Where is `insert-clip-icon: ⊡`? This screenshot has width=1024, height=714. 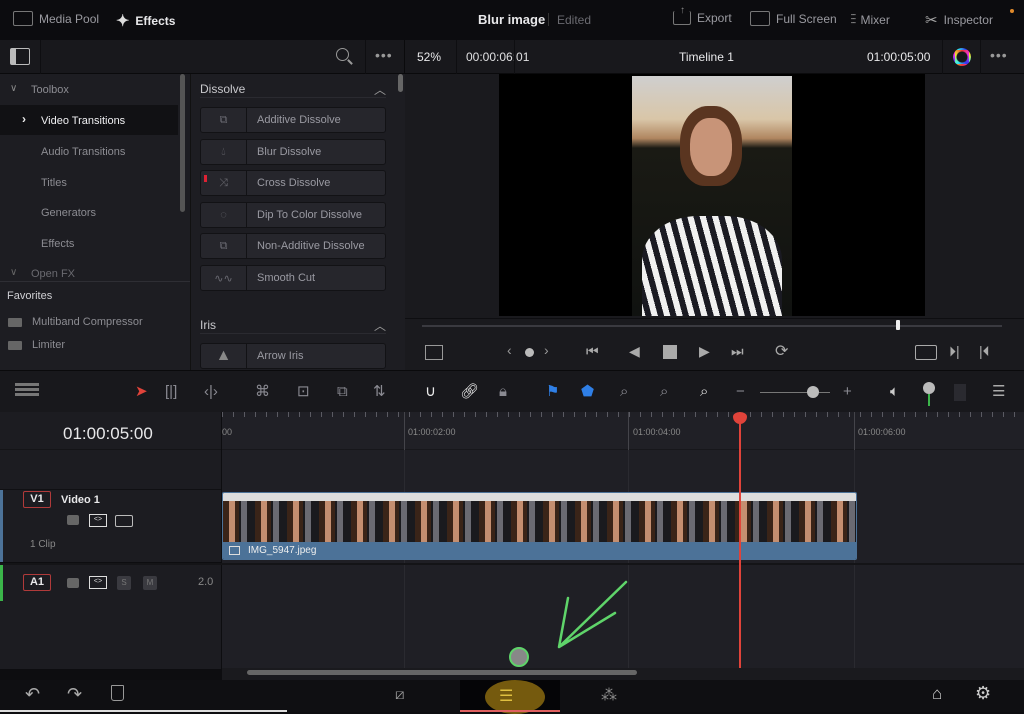 insert-clip-icon: ⊡ is located at coordinates (303, 392).